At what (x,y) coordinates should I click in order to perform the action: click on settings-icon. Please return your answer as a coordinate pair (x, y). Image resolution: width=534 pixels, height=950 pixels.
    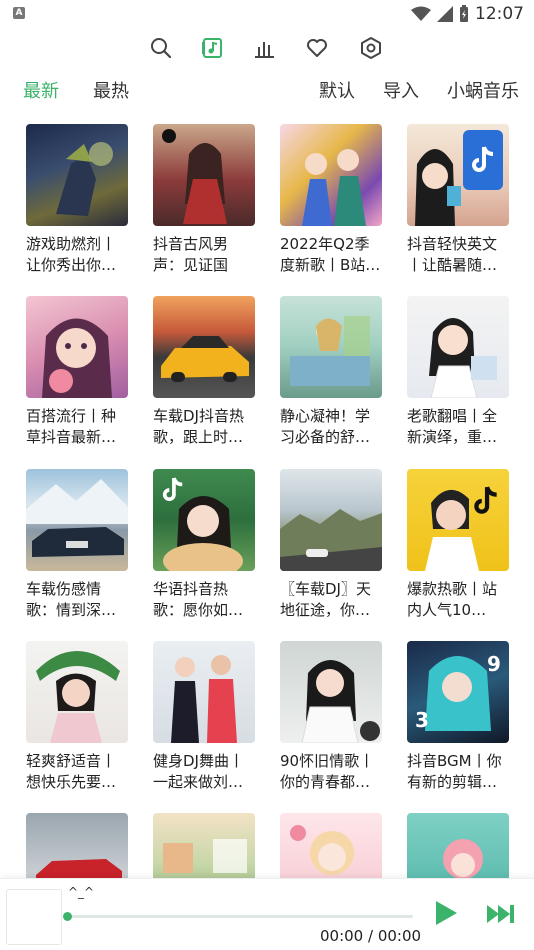
    Looking at the image, I should click on (371, 48).